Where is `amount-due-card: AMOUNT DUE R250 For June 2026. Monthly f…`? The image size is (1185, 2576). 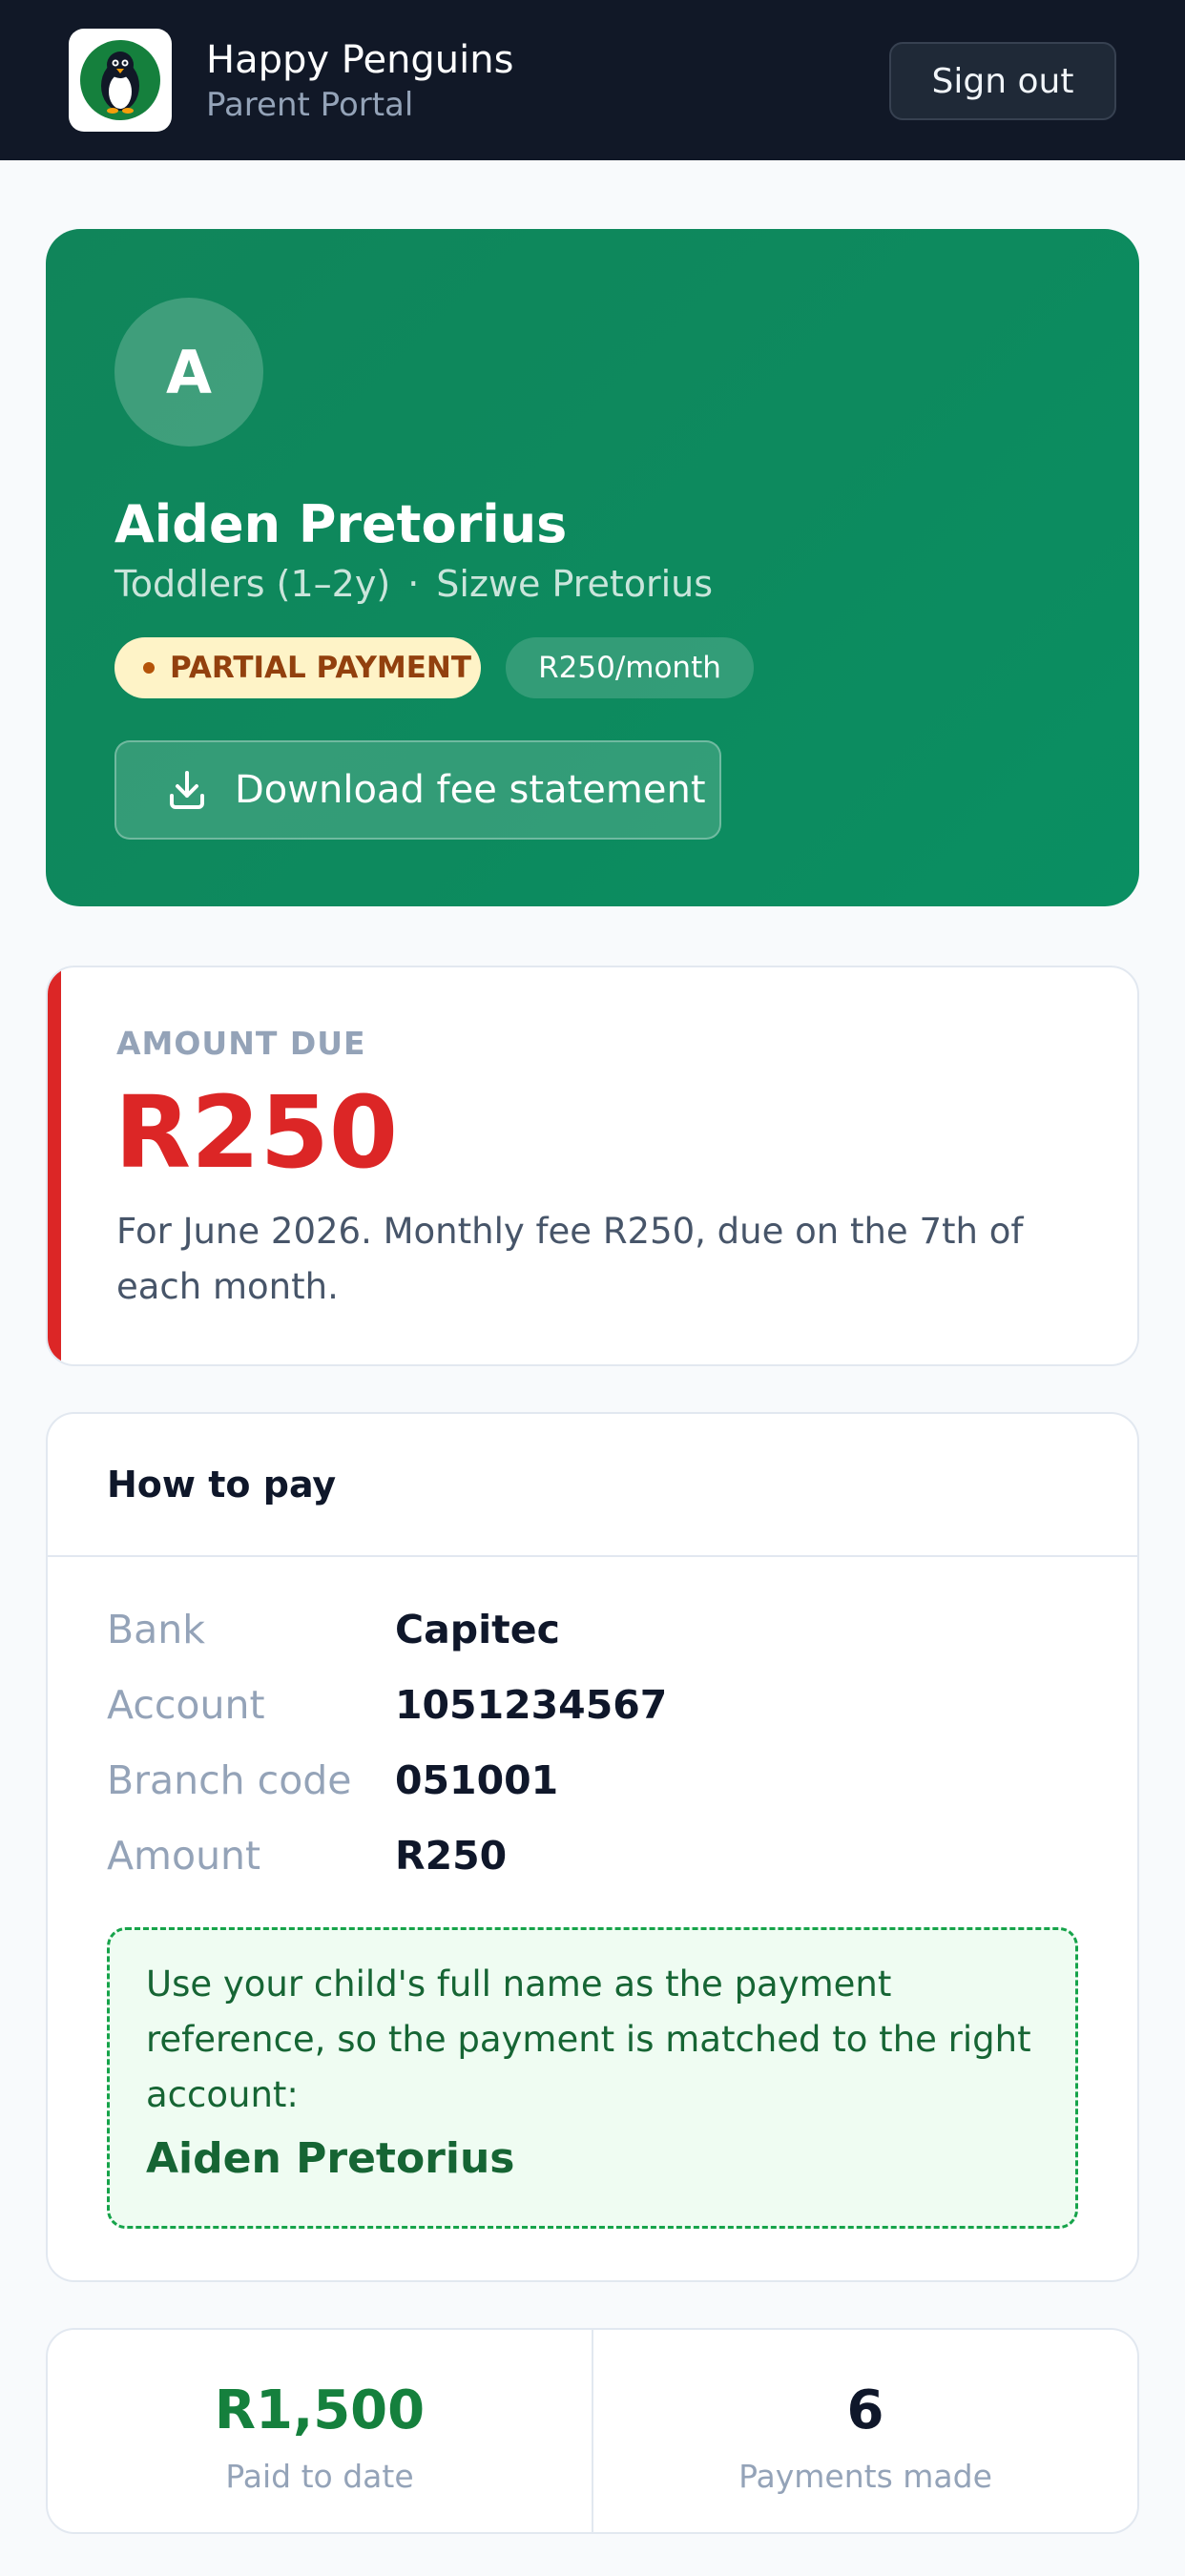
amount-due-card: AMOUNT DUE R250 For June 2026. Monthly f… is located at coordinates (592, 1166).